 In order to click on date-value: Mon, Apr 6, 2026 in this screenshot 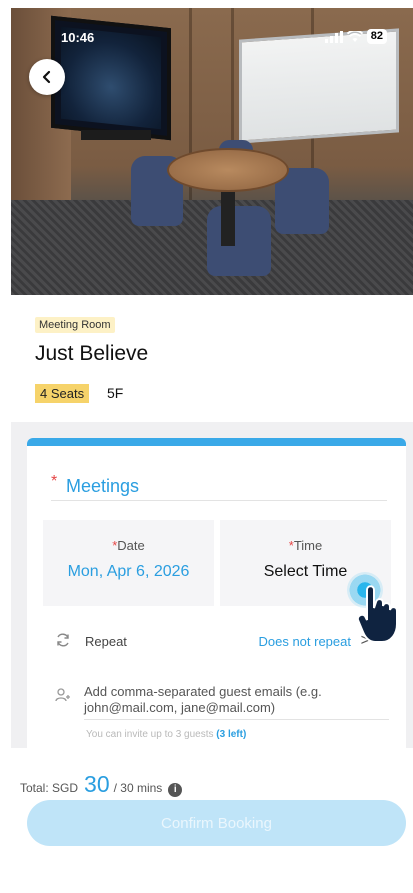, I will do `click(128, 571)`.